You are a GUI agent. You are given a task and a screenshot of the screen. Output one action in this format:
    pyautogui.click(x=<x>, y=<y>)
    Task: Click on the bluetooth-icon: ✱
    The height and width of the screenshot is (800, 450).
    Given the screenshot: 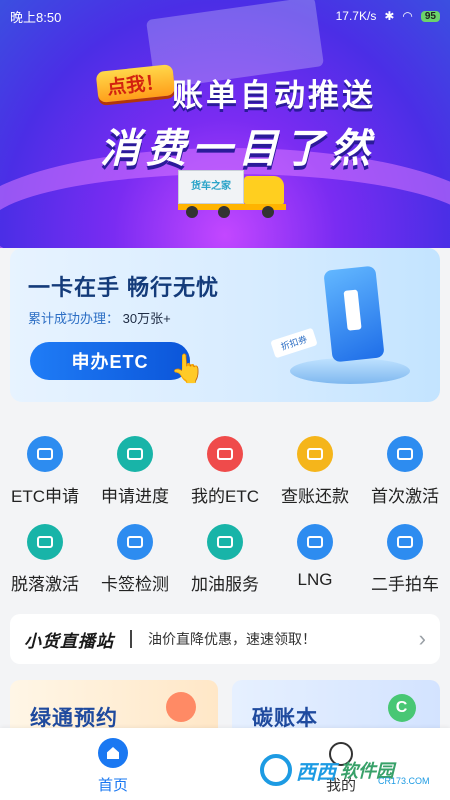 What is the action you would take?
    pyautogui.click(x=389, y=16)
    